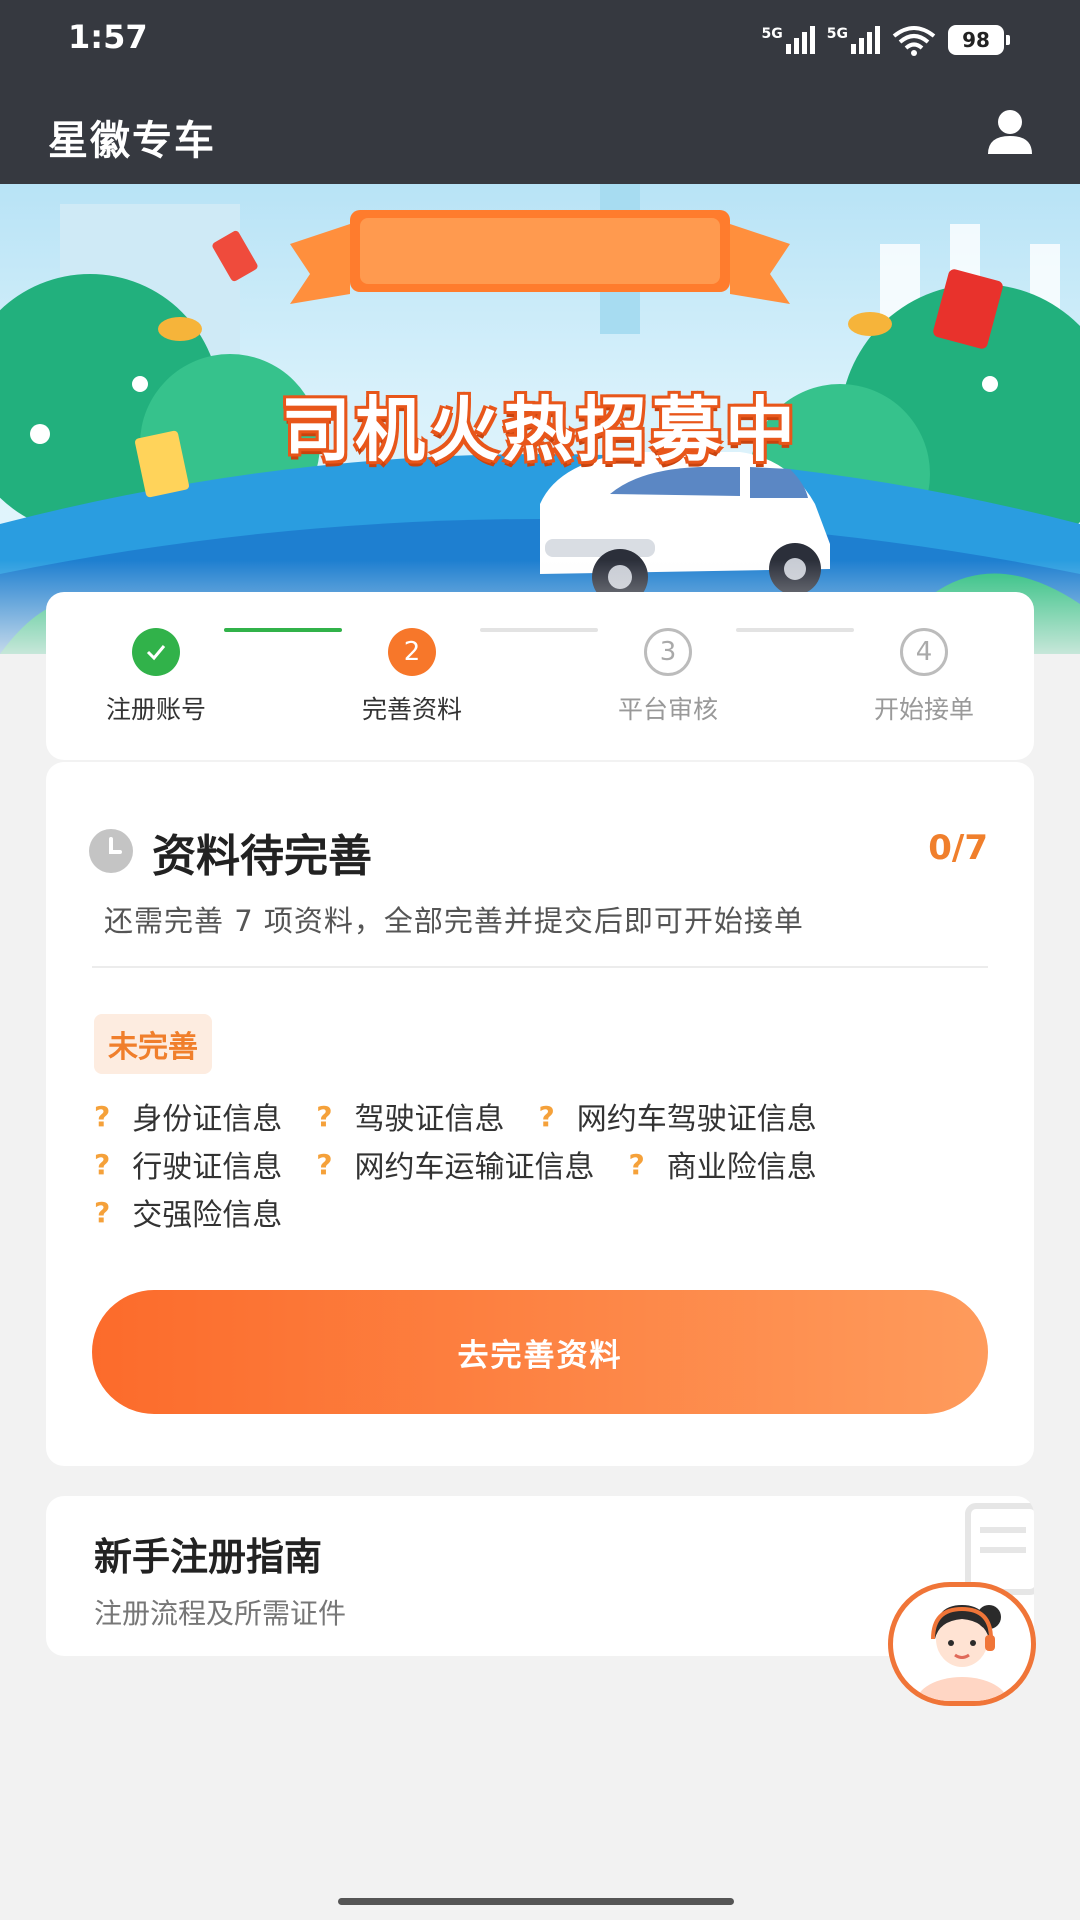 The height and width of the screenshot is (1920, 1080). Describe the element at coordinates (220, 1613) in the screenshot. I see `guide-subtitle: 注册流程及所需证件` at that location.